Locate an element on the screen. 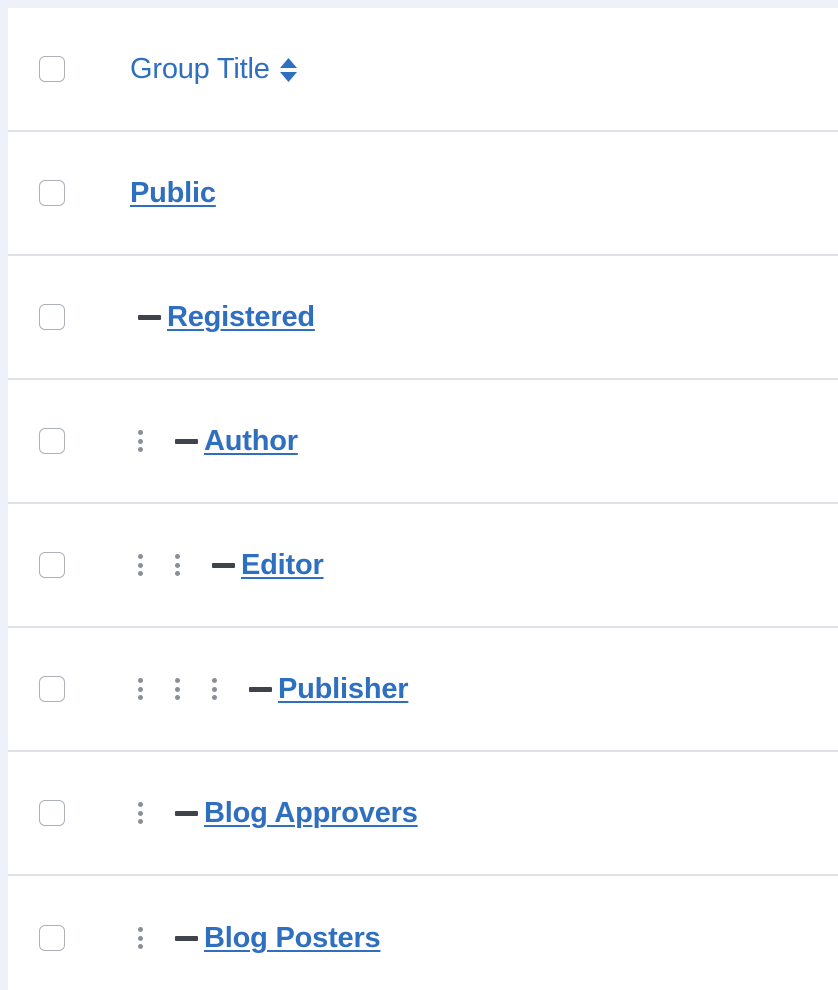  group-title-link: Editor is located at coordinates (282, 565).